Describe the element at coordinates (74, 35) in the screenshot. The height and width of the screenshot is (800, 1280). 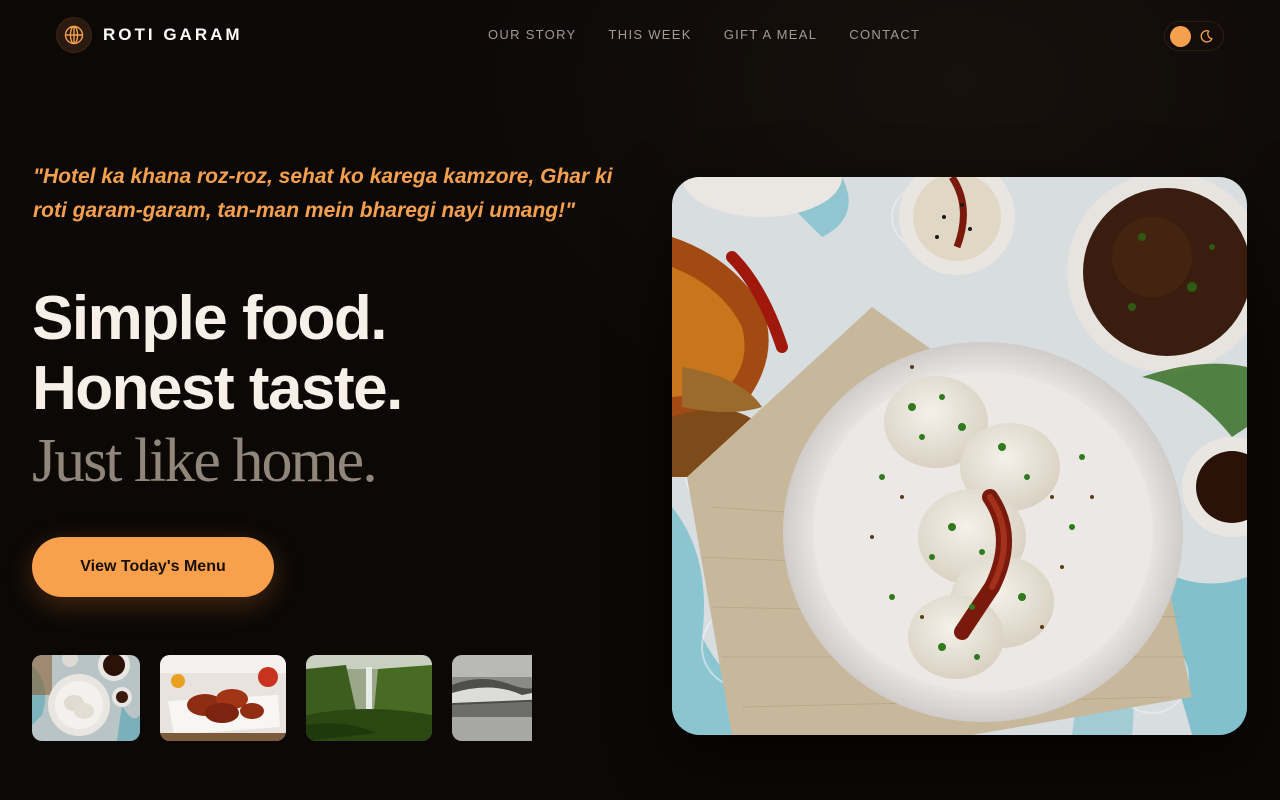
I see `globe-icon` at that location.